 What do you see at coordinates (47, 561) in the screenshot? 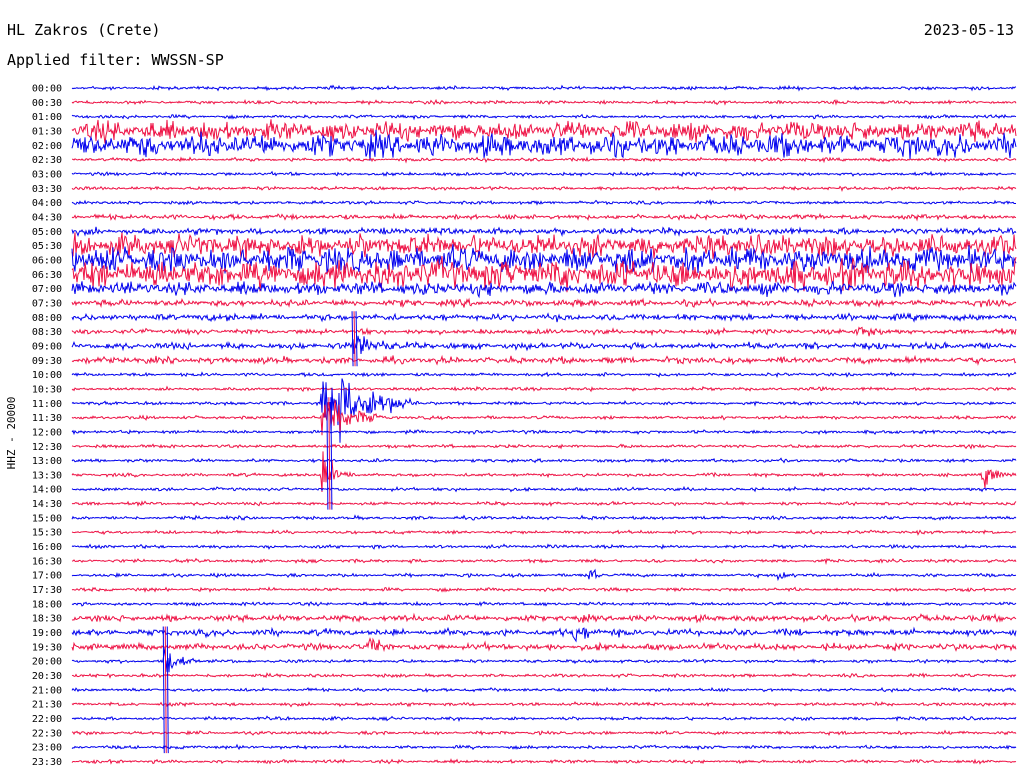
I see `row-time-label: 16:30` at bounding box center [47, 561].